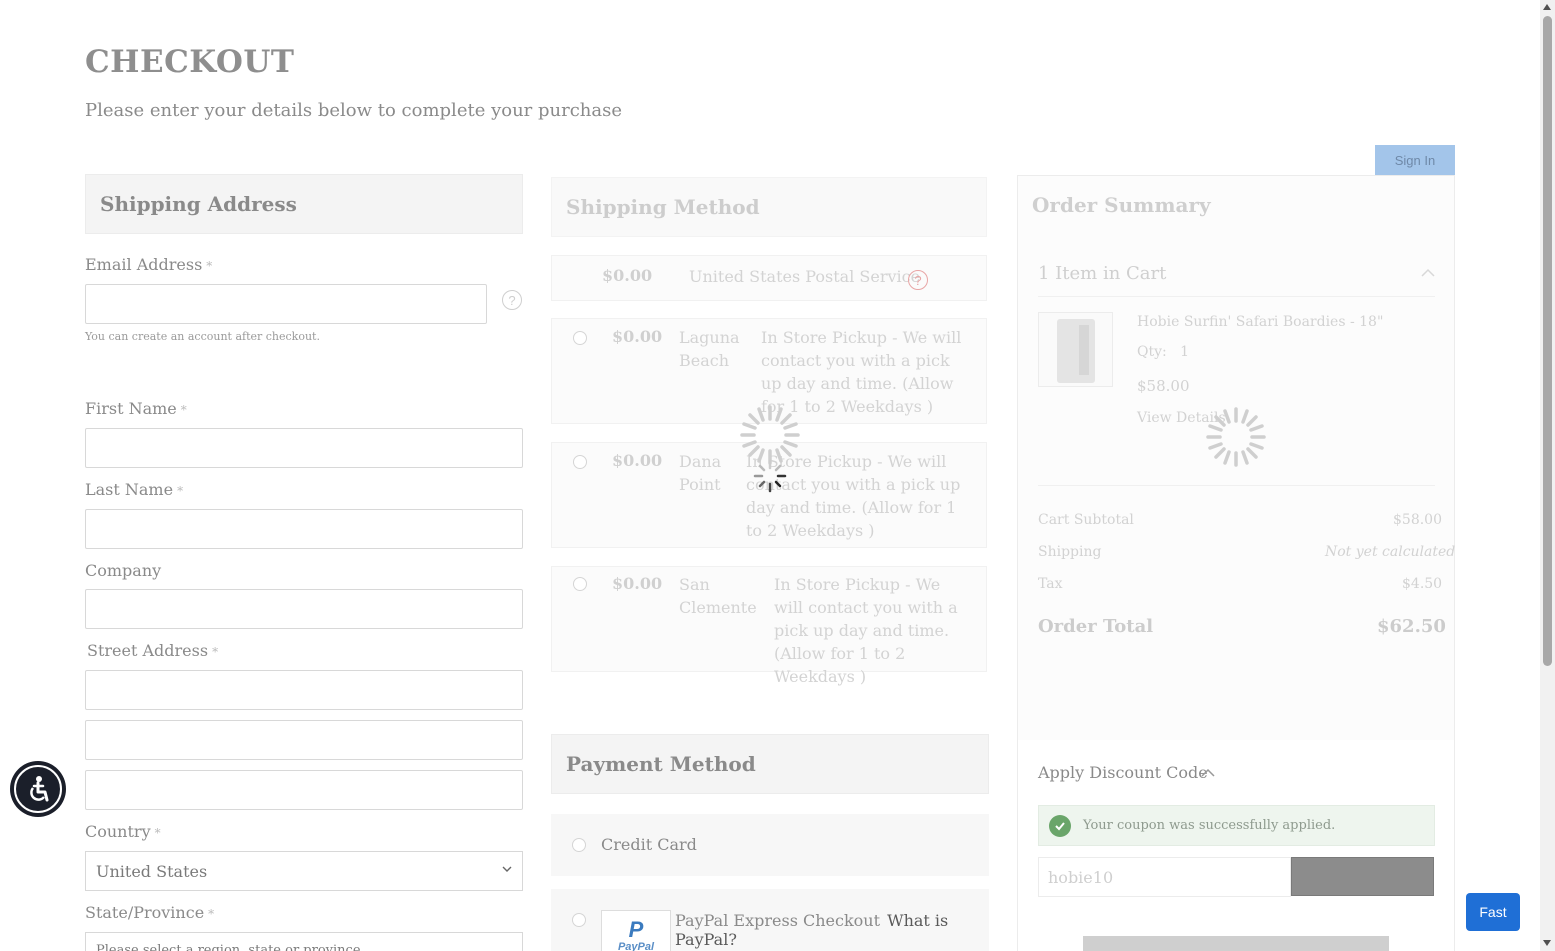  Describe the element at coordinates (304, 871) in the screenshot. I see `country-select: United States` at that location.